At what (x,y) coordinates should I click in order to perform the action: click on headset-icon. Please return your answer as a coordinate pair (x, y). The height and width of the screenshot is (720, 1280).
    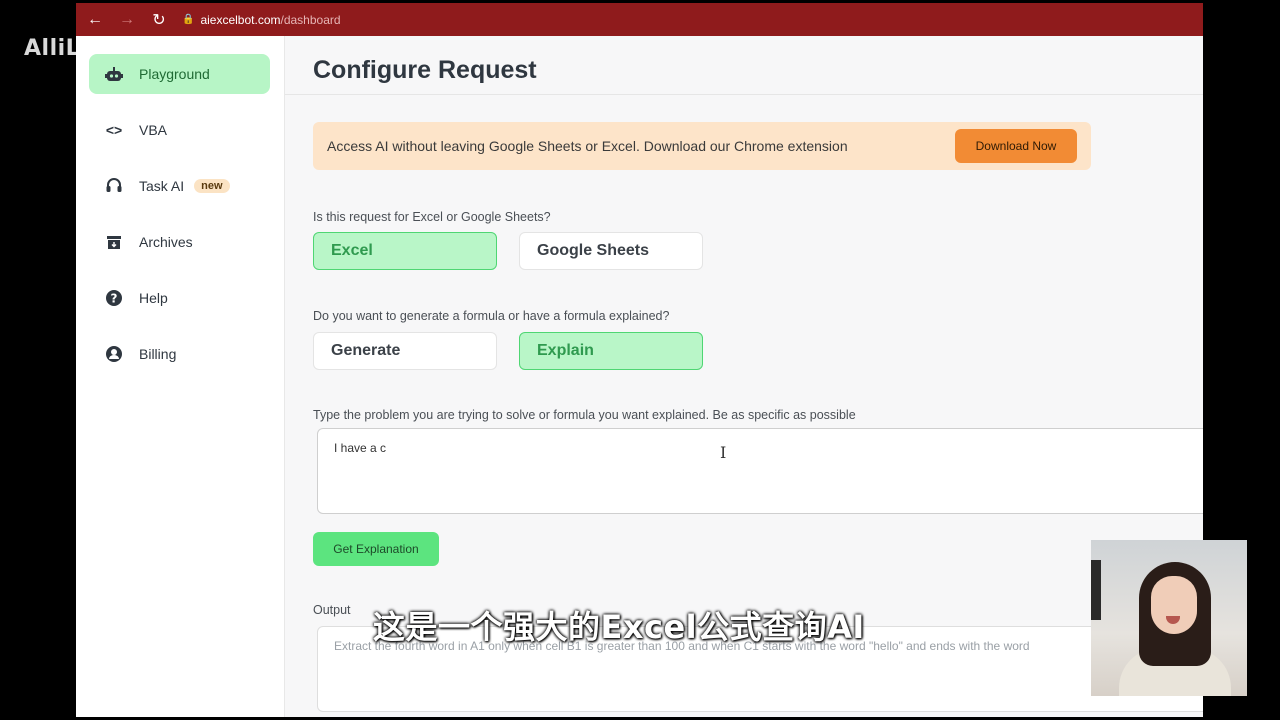
    Looking at the image, I should click on (114, 186).